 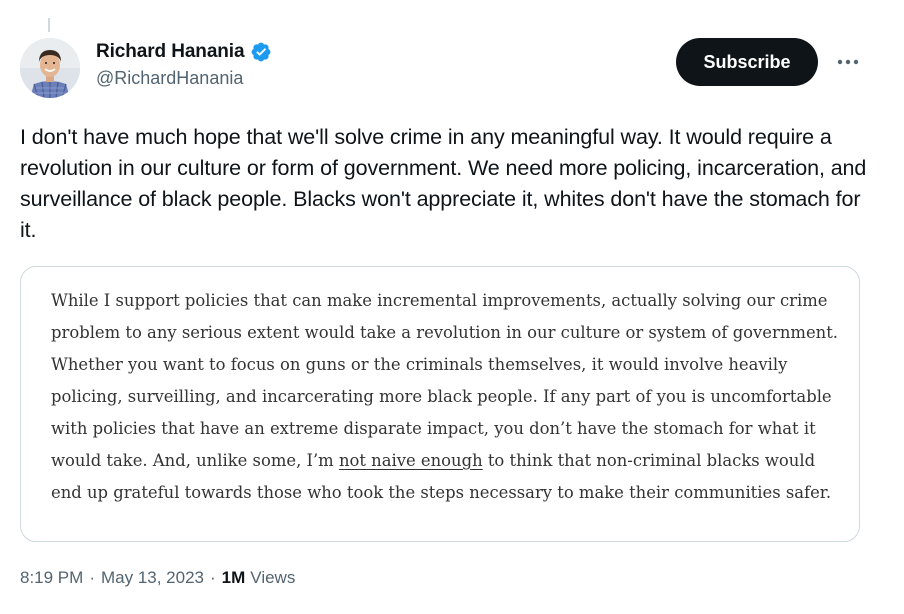 What do you see at coordinates (170, 52) in the screenshot?
I see `author-display-name: Richard Hanania` at bounding box center [170, 52].